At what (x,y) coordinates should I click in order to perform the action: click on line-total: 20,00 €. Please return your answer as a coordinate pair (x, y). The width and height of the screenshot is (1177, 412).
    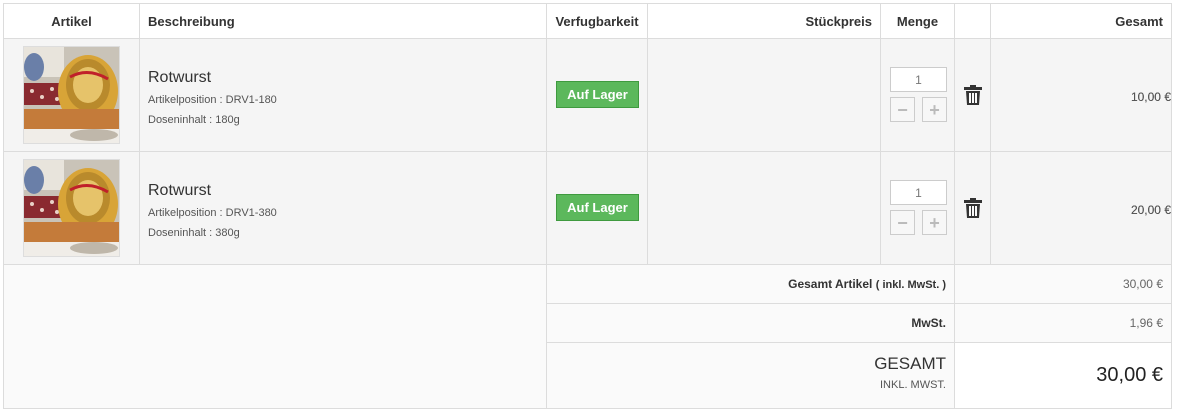
    Looking at the image, I should click on (1150, 210).